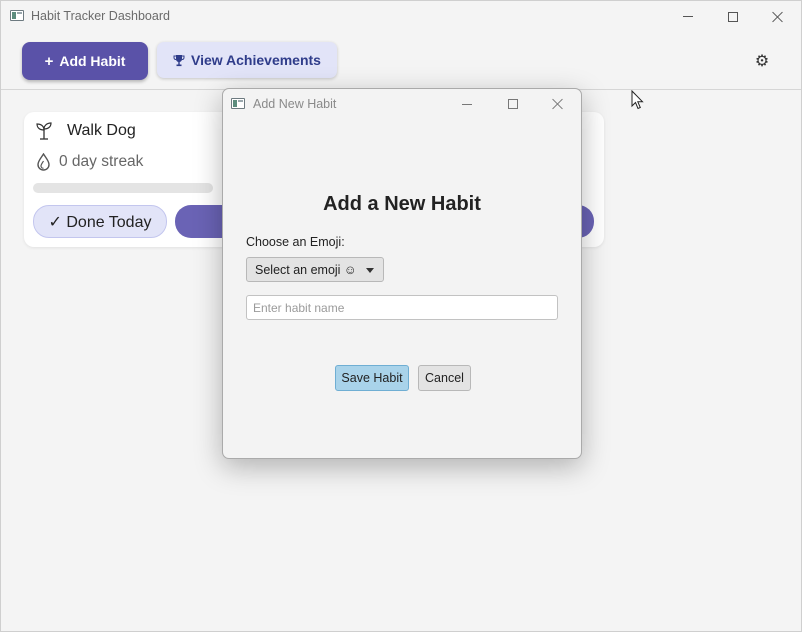 This screenshot has height=632, width=802. Describe the element at coordinates (372, 378) in the screenshot. I see `save-habit-button: Save Habit` at that location.